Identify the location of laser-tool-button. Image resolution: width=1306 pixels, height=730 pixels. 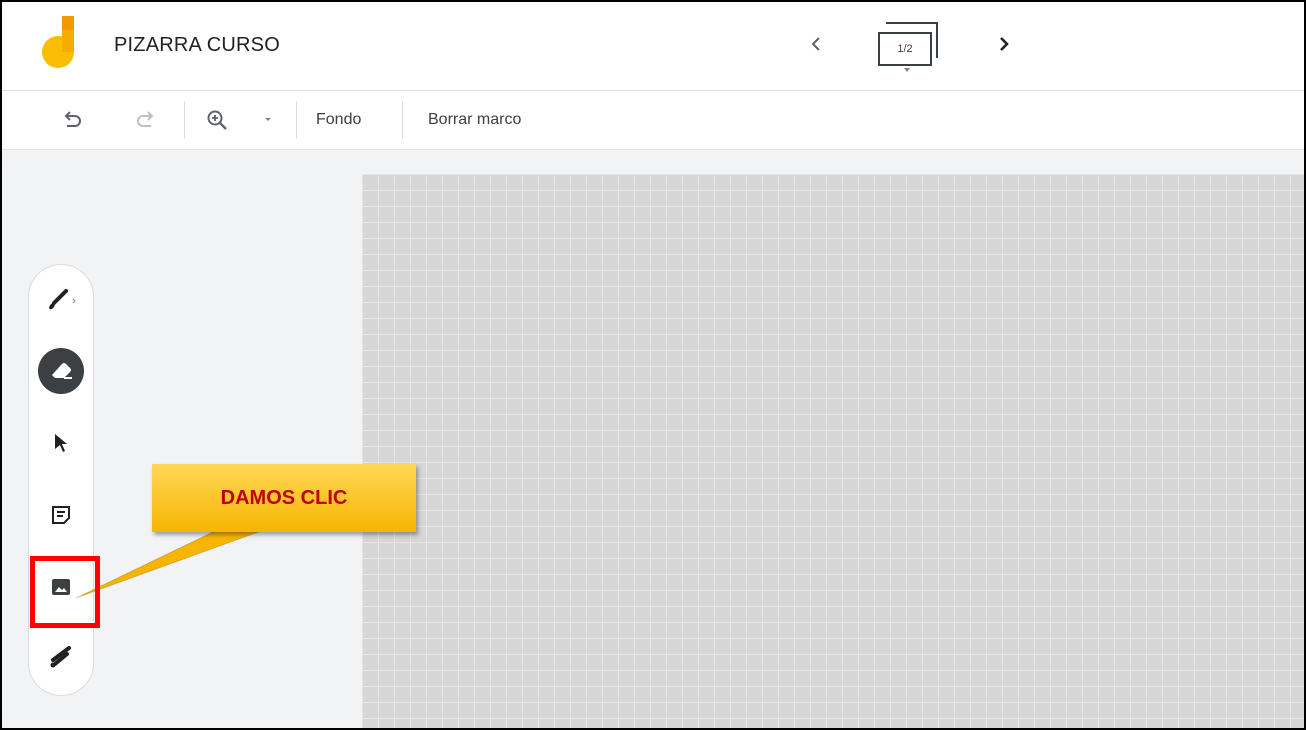
(61, 657).